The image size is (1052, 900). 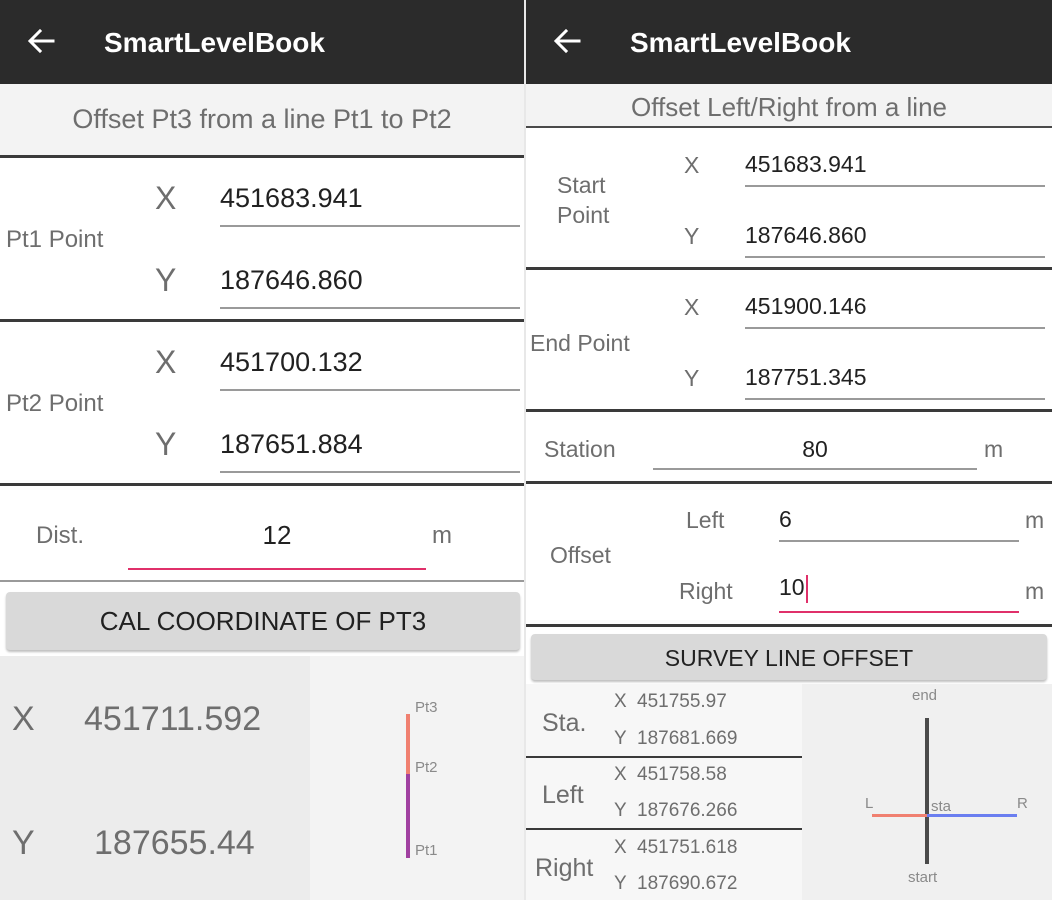 I want to click on end-point-label: End Point, so click(x=580, y=343).